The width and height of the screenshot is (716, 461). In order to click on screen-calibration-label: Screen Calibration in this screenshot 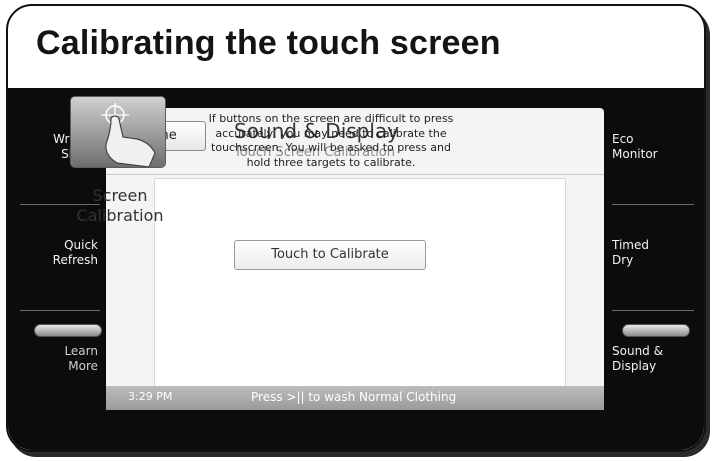, I will do `click(120, 205)`.